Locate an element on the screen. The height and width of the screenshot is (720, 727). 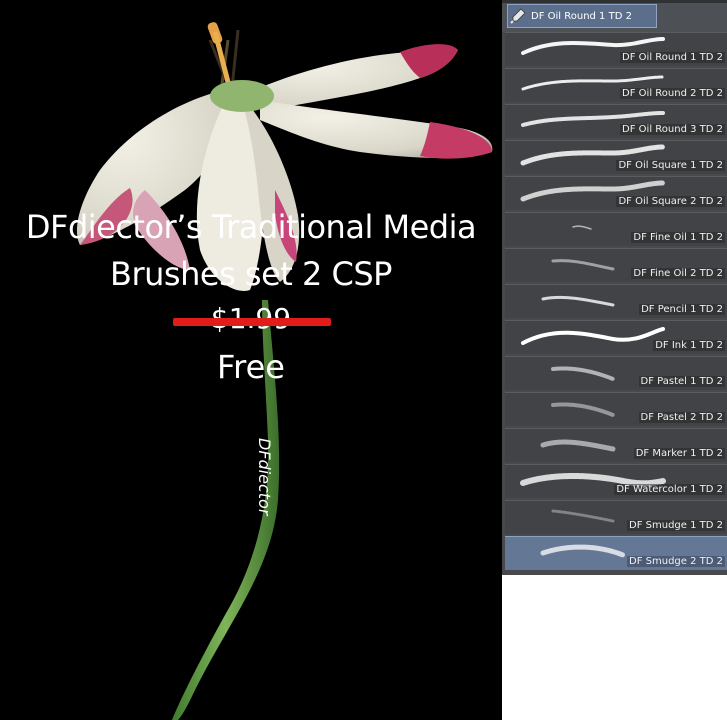
sub-tool-tab-label: DF Oil Round 1 TD 2 is located at coordinates (581, 16).